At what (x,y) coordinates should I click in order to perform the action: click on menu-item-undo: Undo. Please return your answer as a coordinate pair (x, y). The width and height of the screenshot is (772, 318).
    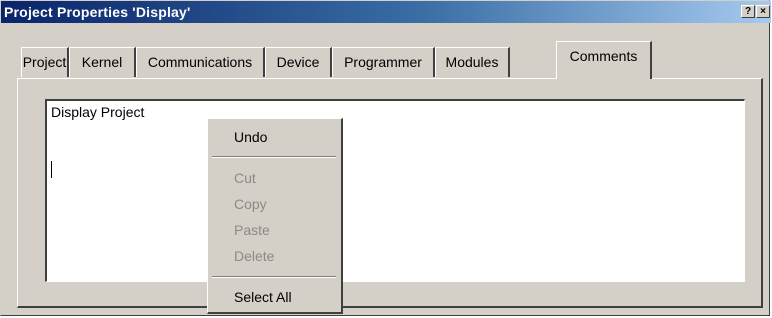
    Looking at the image, I should click on (250, 137).